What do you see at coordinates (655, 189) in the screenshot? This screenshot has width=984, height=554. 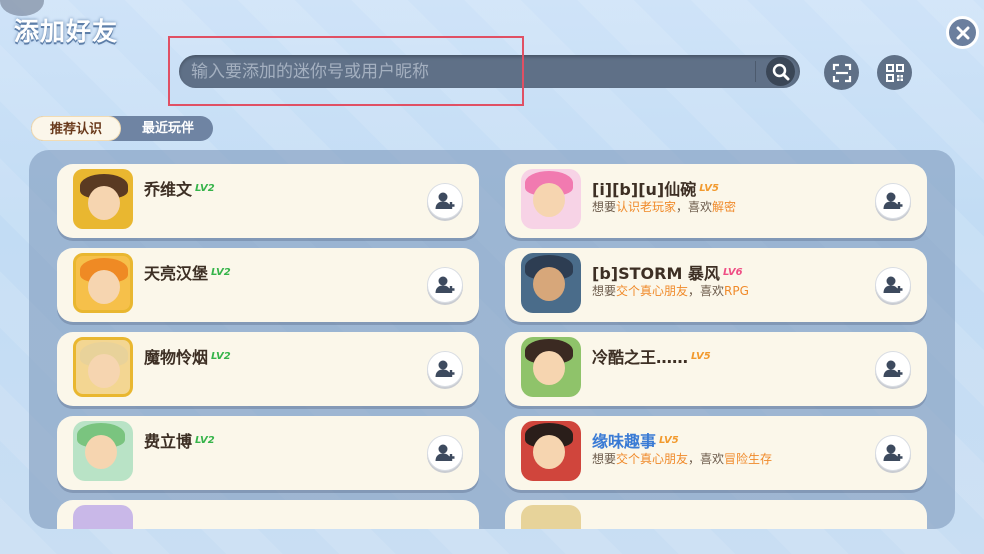 I see `friend-name: [i][b][u]仙碗 LV5` at bounding box center [655, 189].